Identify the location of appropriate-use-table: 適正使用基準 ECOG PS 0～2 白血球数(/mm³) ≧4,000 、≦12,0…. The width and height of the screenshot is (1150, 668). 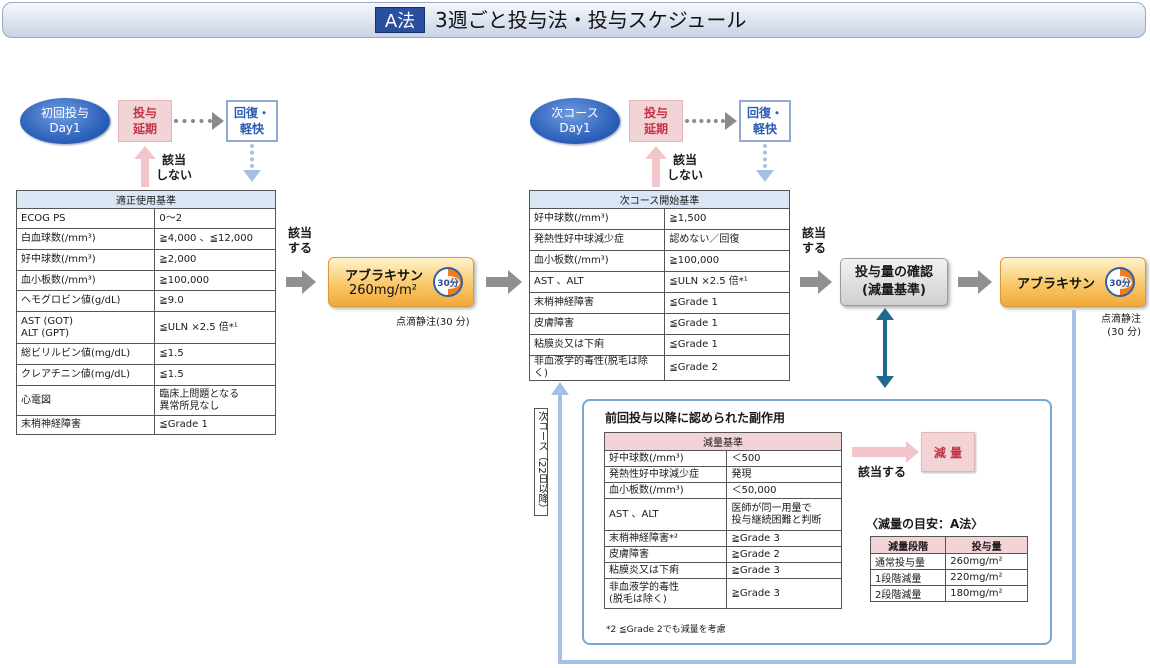
(145, 312).